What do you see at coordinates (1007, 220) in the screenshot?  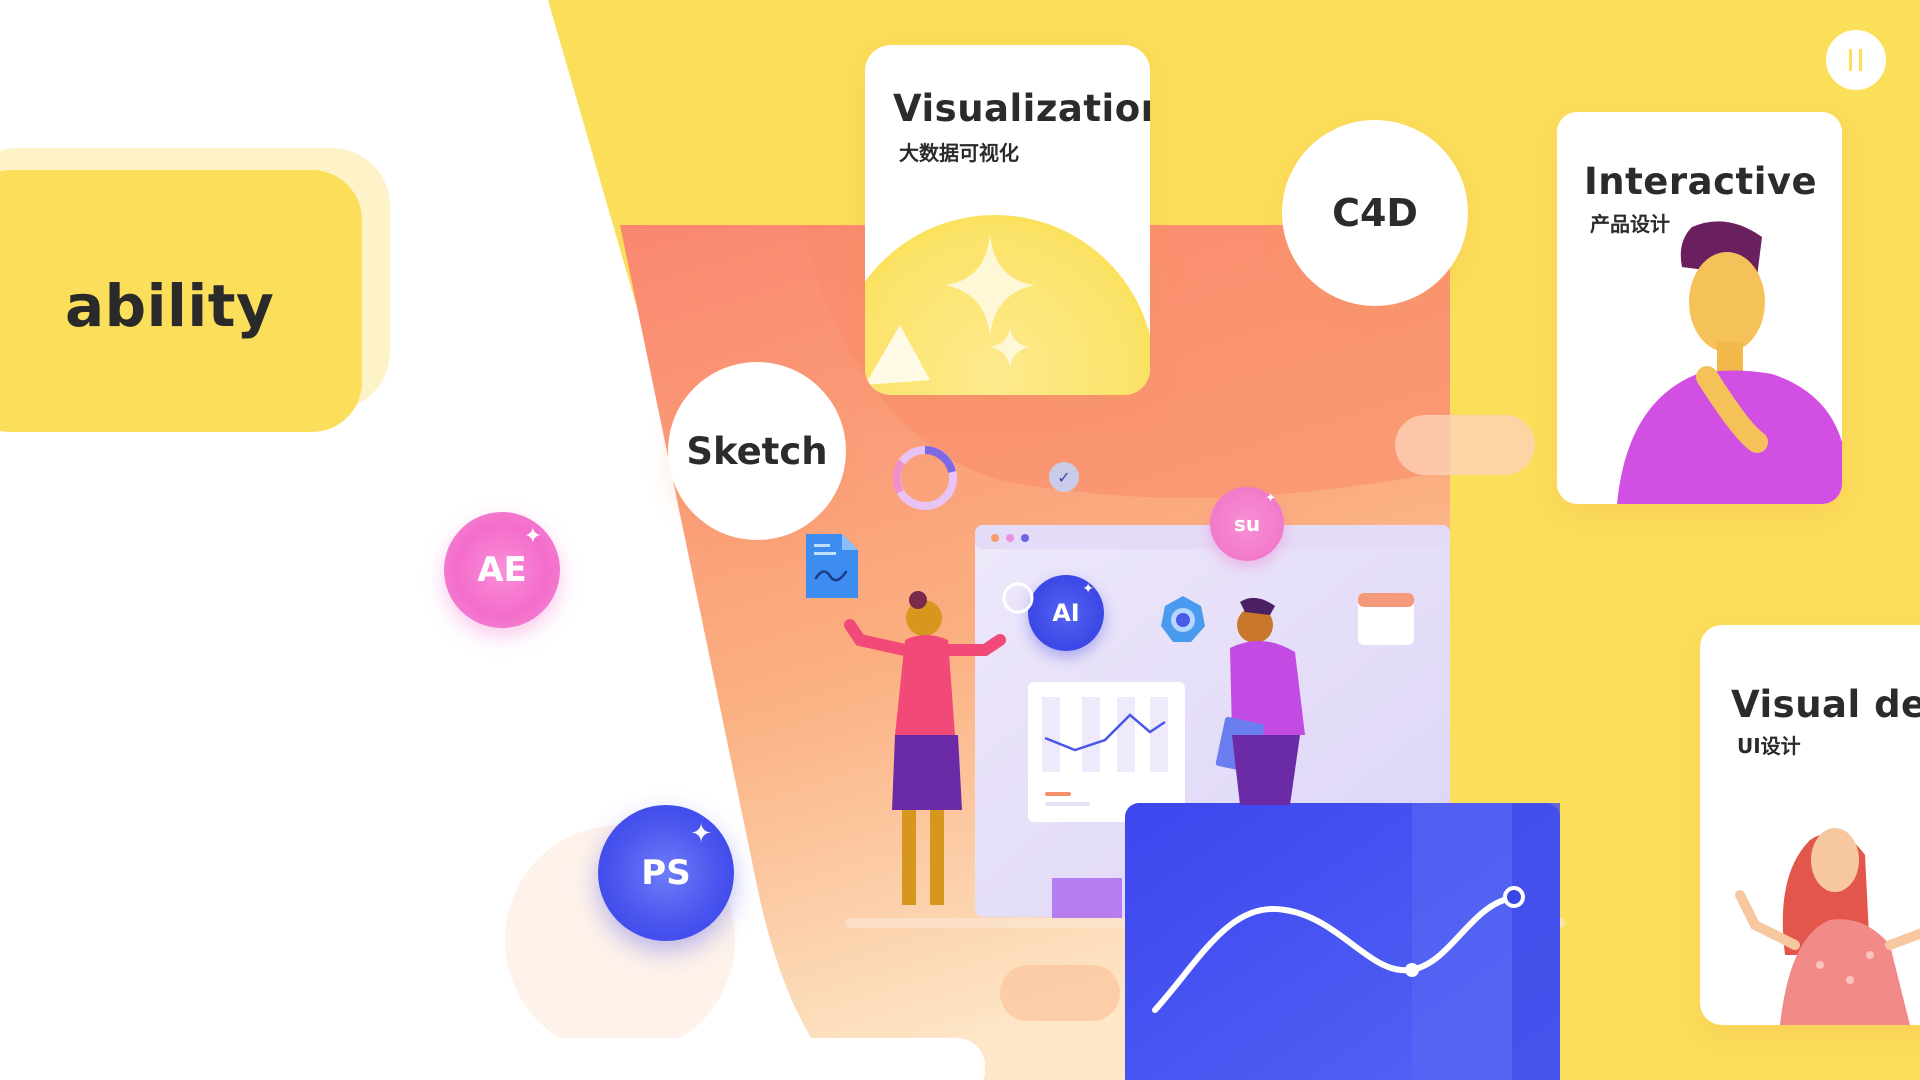 I see `visualization-card: Visualization 大数据可视化` at bounding box center [1007, 220].